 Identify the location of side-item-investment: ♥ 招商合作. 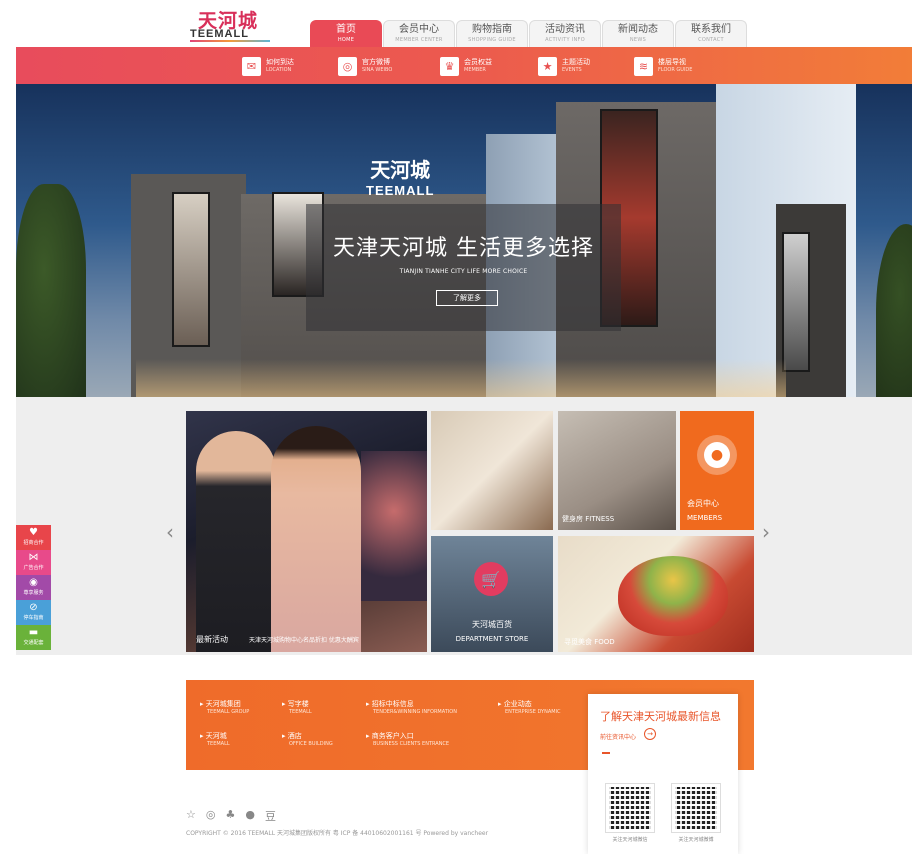
(33, 537).